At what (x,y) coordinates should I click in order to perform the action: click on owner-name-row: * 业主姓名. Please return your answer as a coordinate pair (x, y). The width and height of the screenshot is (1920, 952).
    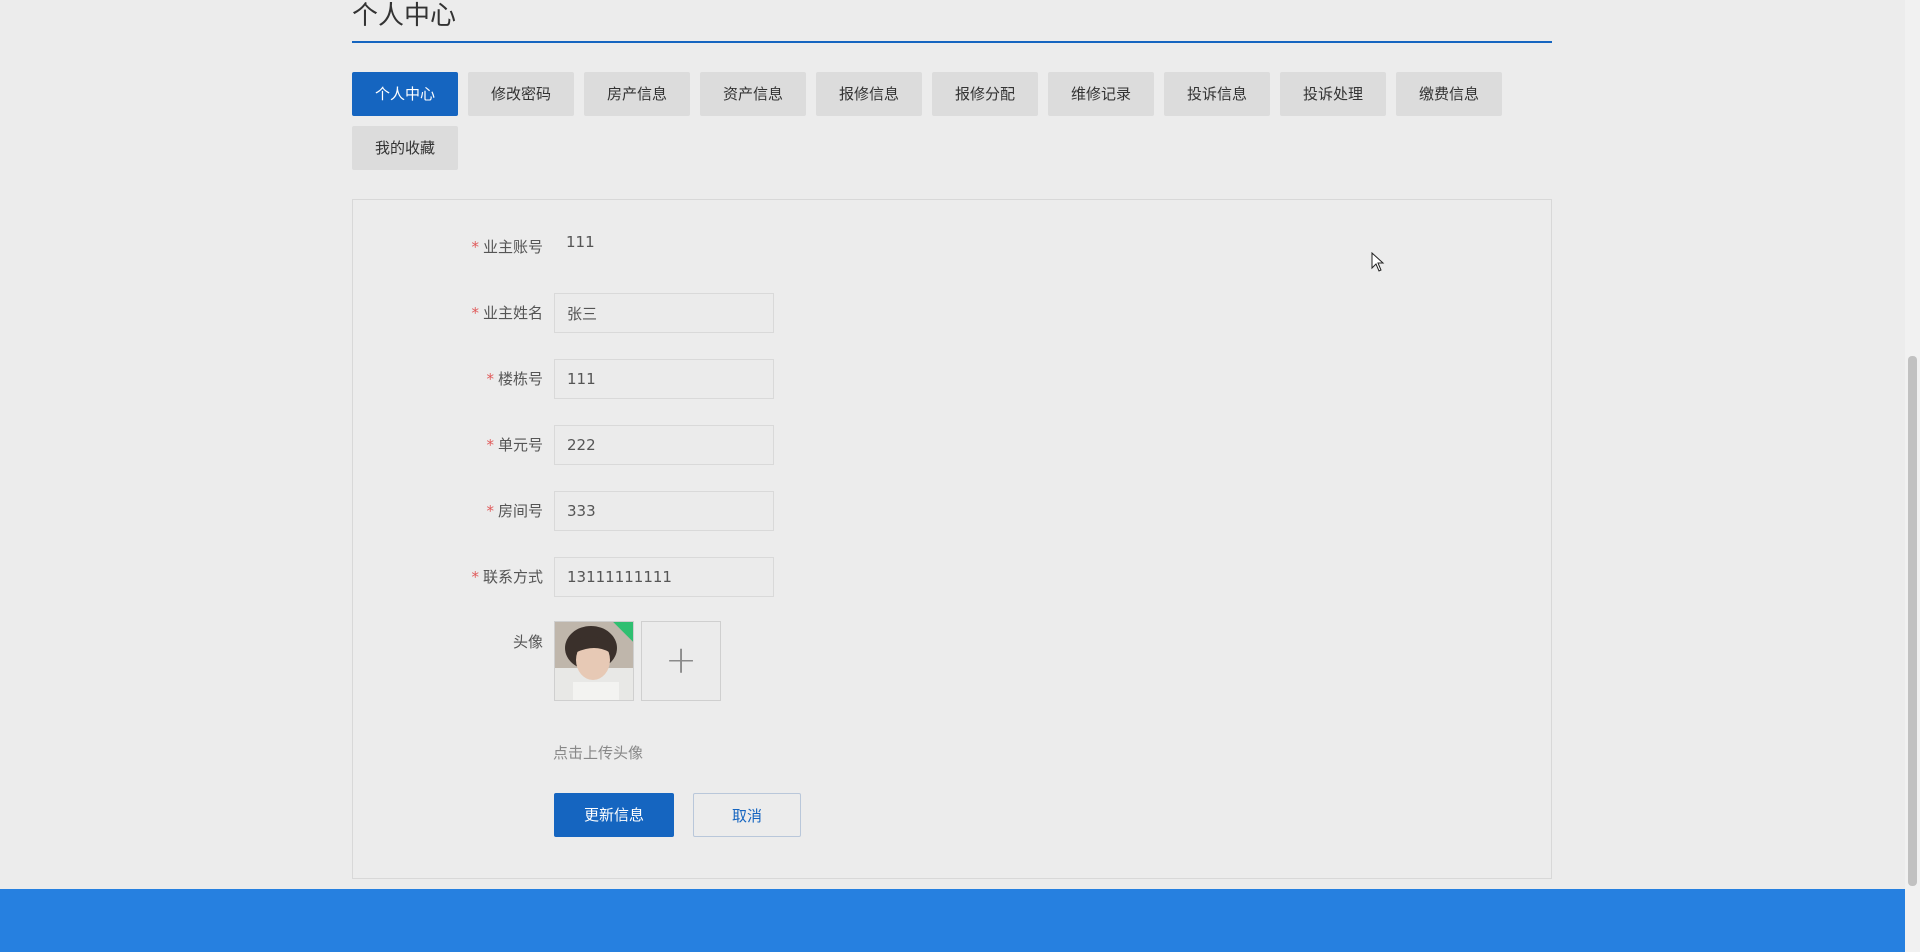
    Looking at the image, I should click on (952, 313).